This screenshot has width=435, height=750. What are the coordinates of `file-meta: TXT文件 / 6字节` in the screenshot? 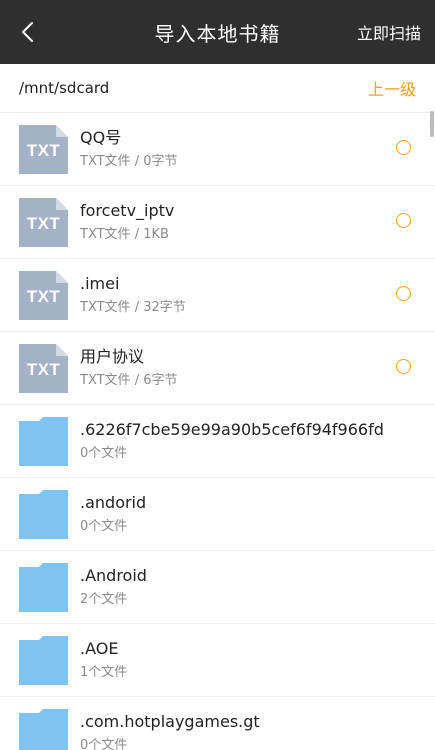 It's located at (129, 380).